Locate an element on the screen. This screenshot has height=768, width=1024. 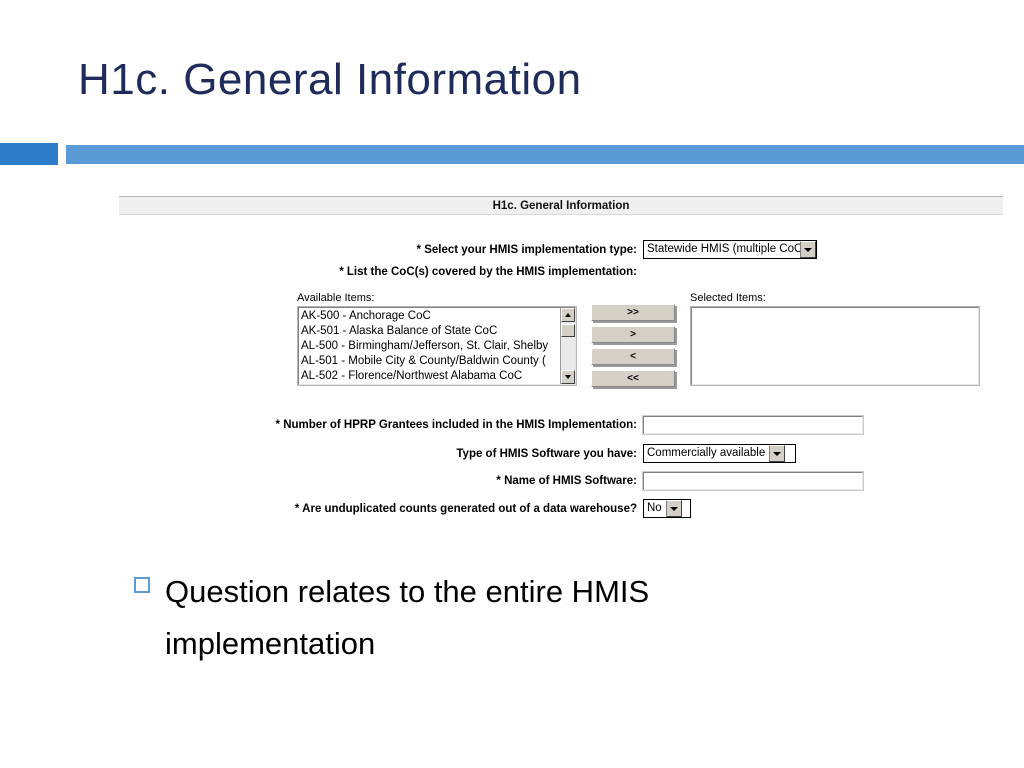
implementation-type-select: Statewide HMIS (multiple CoC) is located at coordinates (730, 249).